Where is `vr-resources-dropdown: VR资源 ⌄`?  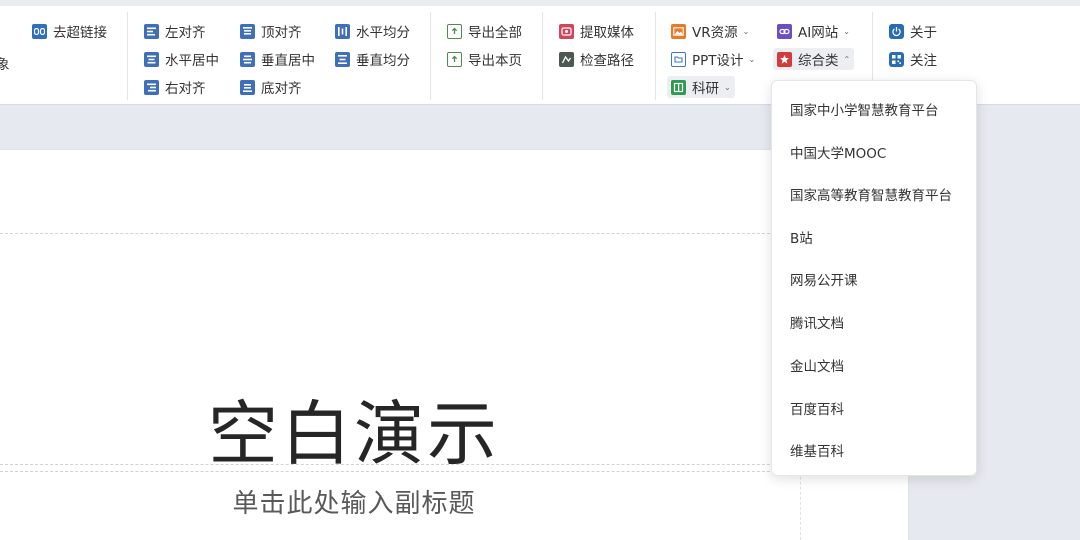
vr-resources-dropdown: VR资源 ⌄ is located at coordinates (710, 31).